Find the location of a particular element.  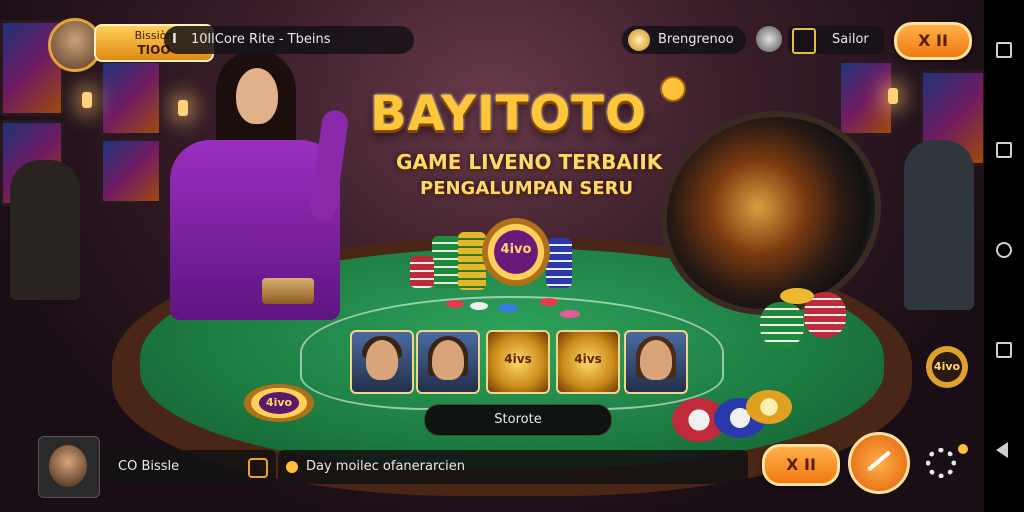

footer-message: Day moilec ofanerarcien is located at coordinates (386, 466).